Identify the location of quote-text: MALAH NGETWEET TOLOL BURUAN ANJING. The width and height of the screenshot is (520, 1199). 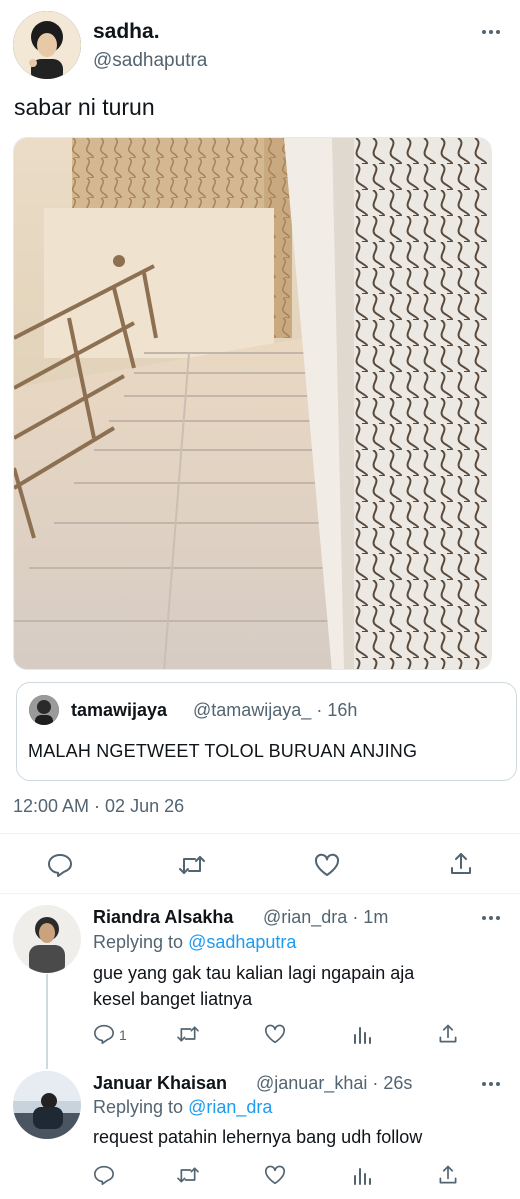
(223, 751).